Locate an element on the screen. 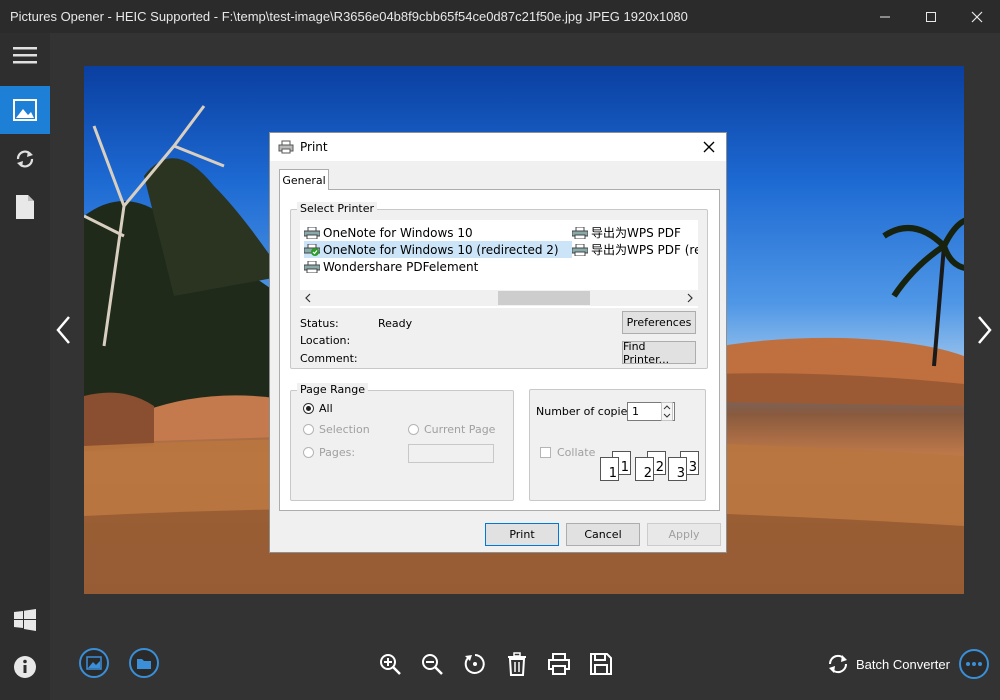  chevron-right-icon is located at coordinates (985, 330).